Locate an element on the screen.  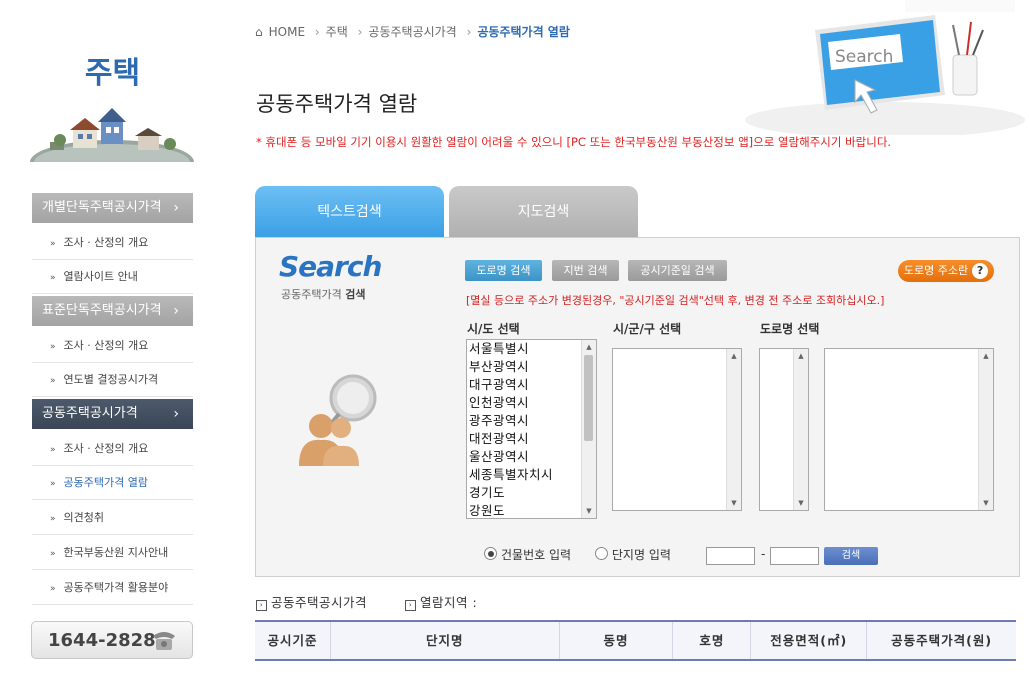
sido-option: 강원도 is located at coordinates (531, 510).